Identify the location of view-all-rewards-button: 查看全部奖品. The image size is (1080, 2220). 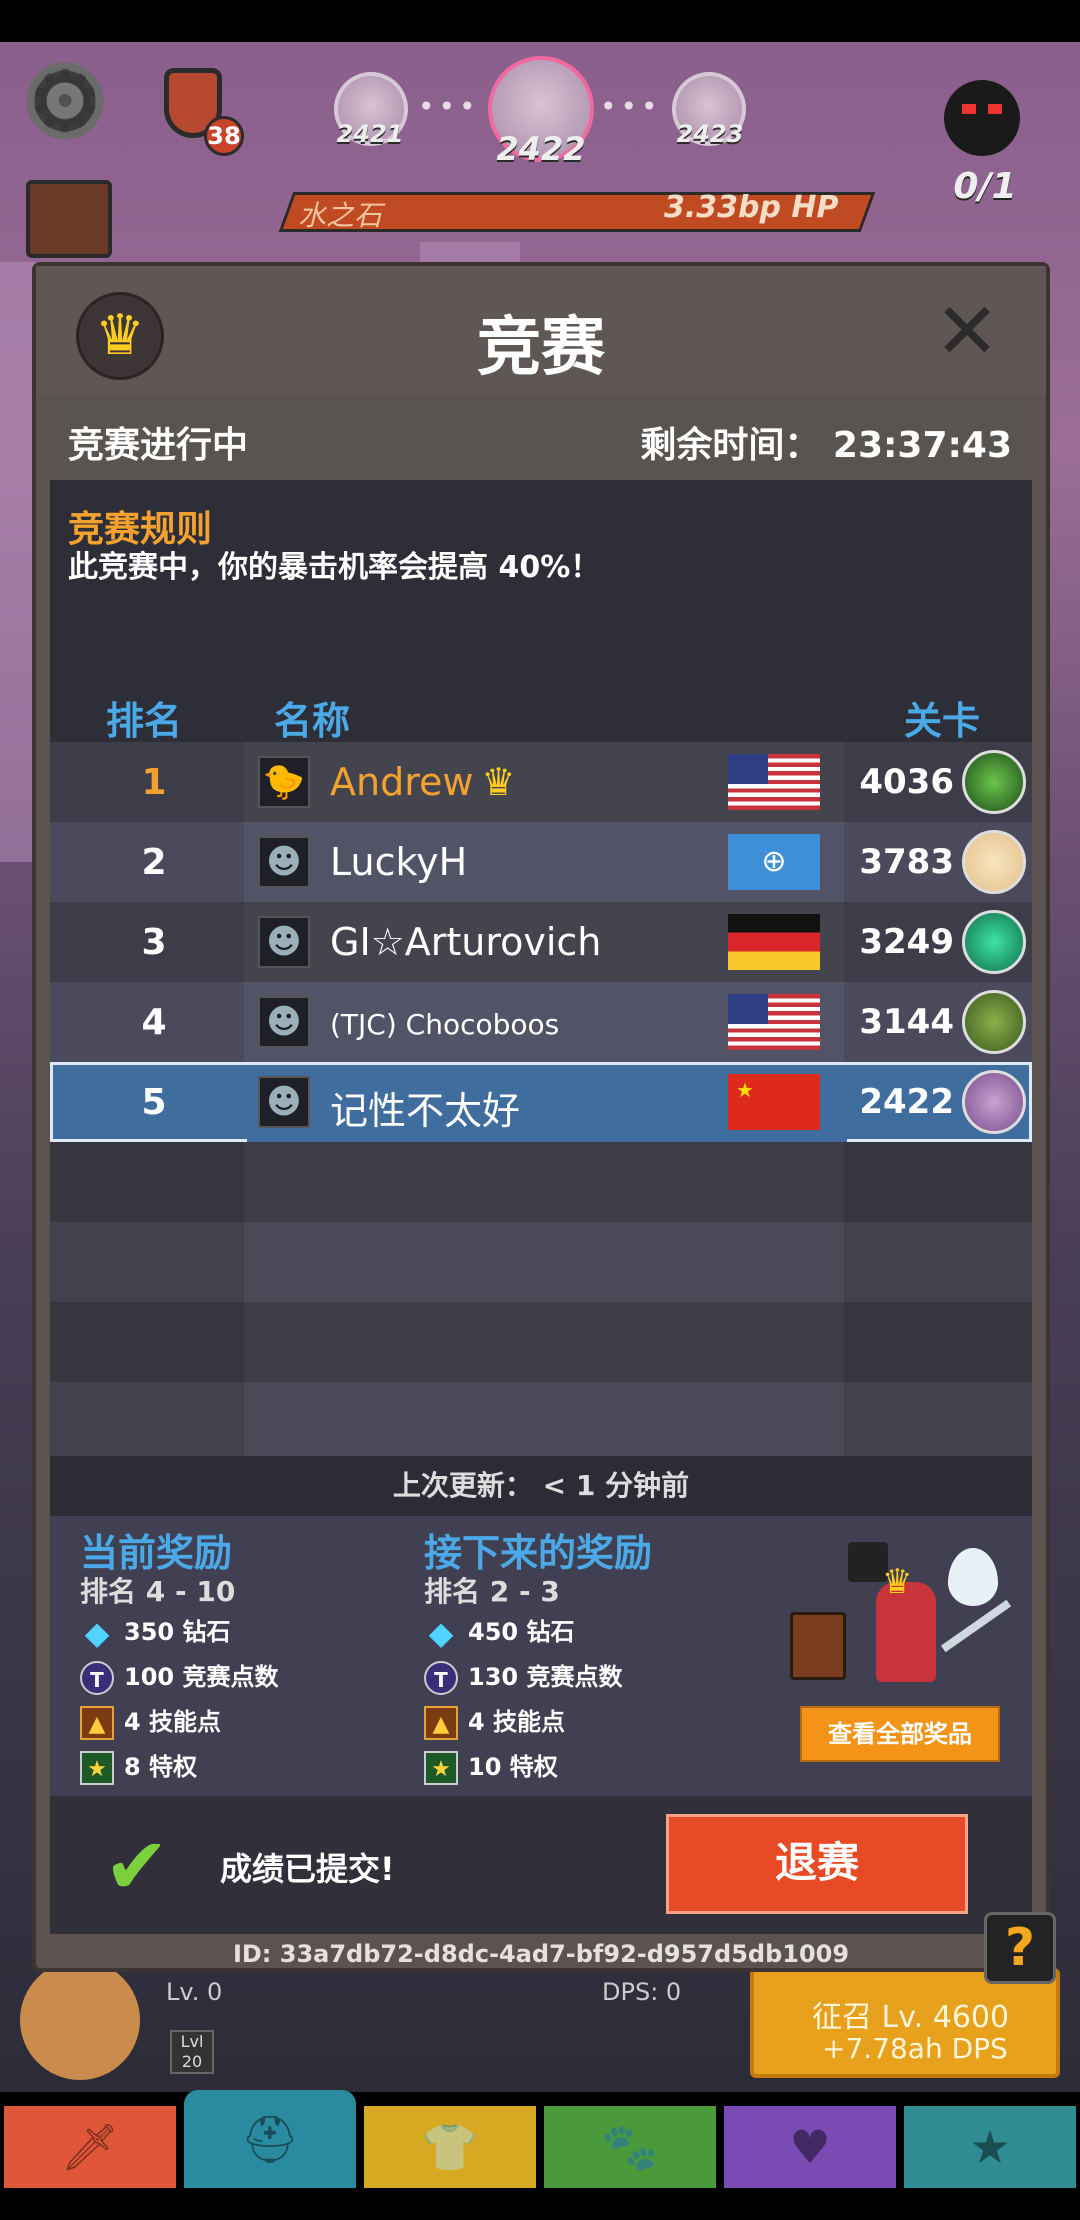
(900, 1734).